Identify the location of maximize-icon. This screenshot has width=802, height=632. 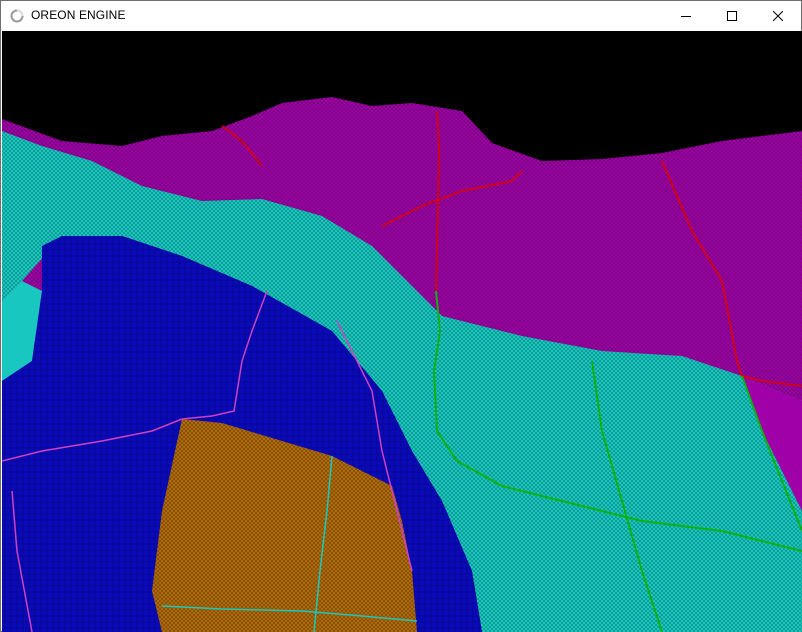
(732, 16).